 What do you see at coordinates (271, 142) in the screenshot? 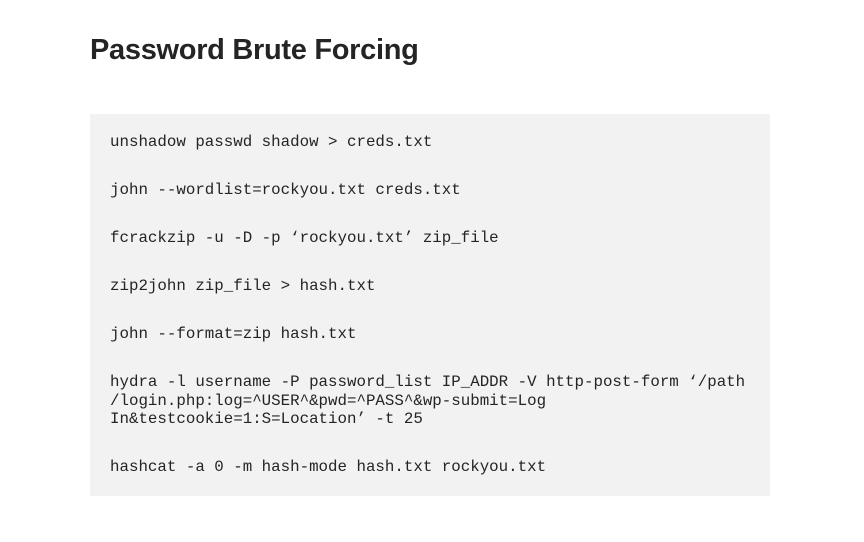
I see `code-line-unshadow: unshadow passwd shadow > creds.txt` at bounding box center [271, 142].